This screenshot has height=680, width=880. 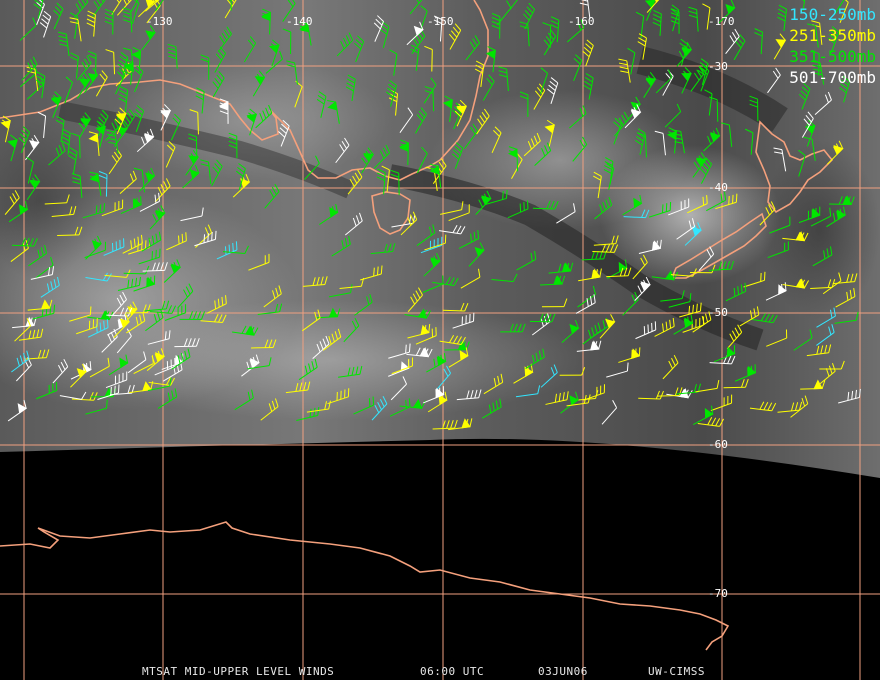 I want to click on legend-item-251-350: 251-350mb, so click(x=832, y=35).